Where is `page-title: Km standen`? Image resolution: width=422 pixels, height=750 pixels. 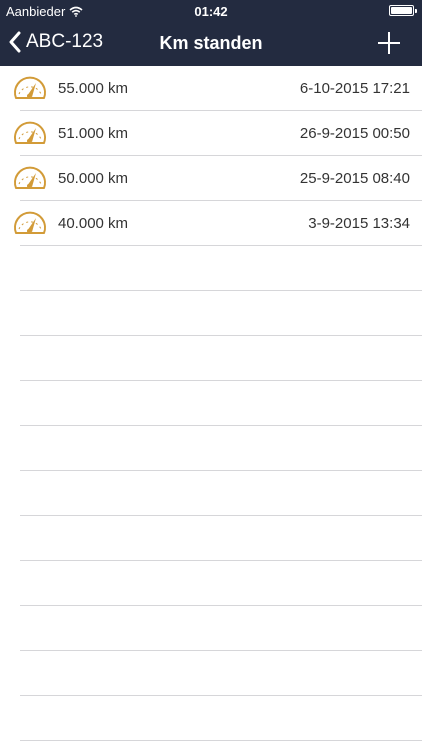
page-title: Km standen is located at coordinates (211, 43).